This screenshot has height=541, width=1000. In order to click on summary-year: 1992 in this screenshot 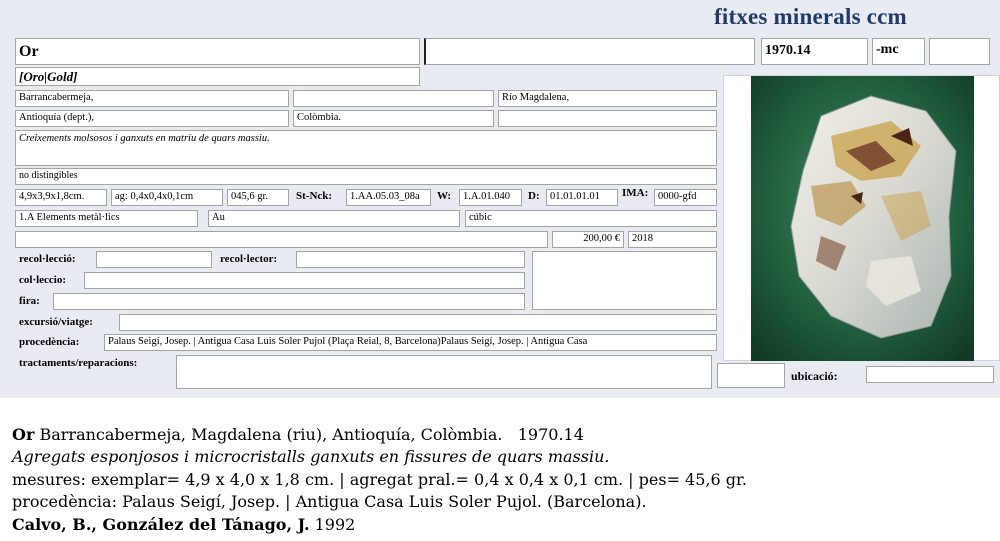, I will do `click(335, 524)`.